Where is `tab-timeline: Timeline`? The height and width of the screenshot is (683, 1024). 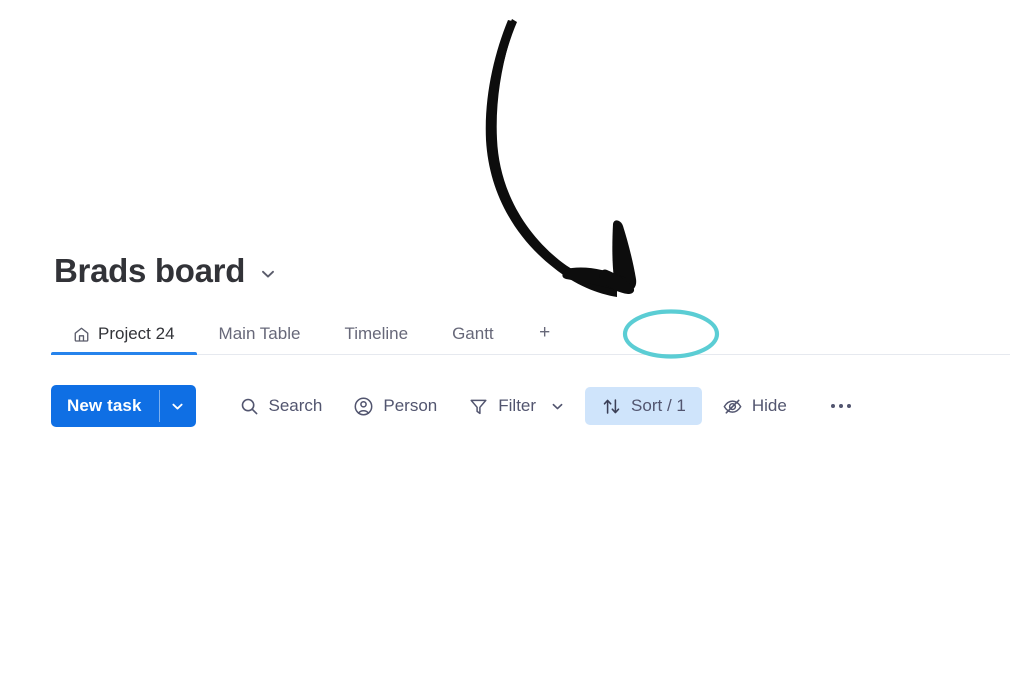
tab-timeline: Timeline is located at coordinates (376, 339).